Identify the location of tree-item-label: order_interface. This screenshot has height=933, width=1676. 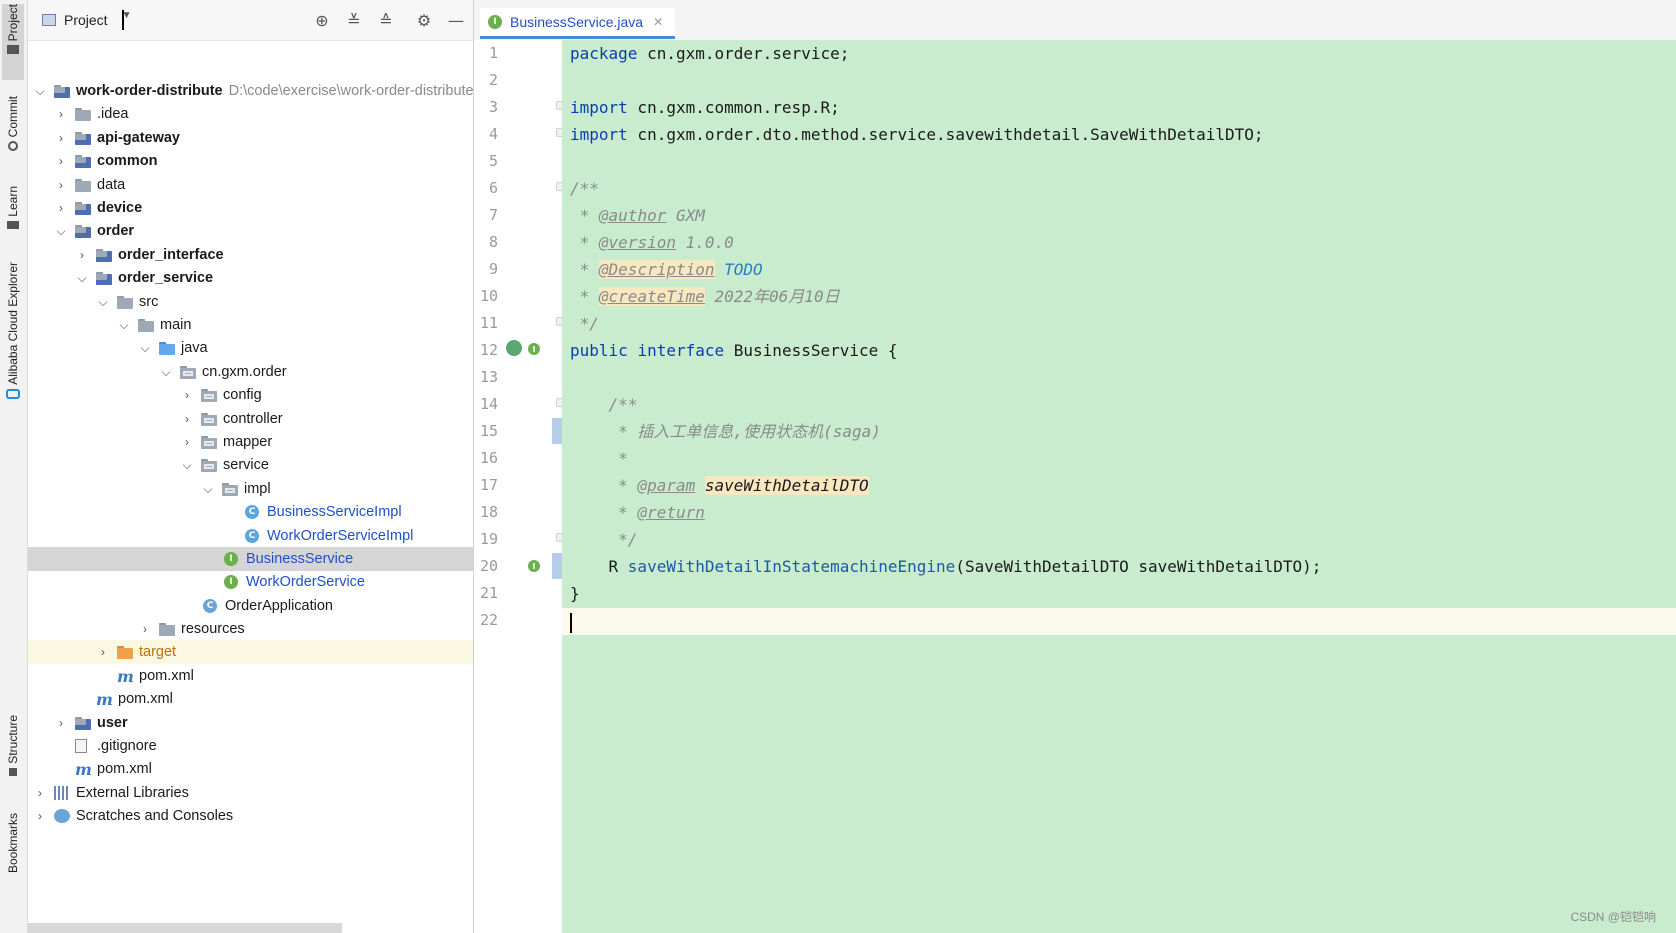
(171, 255).